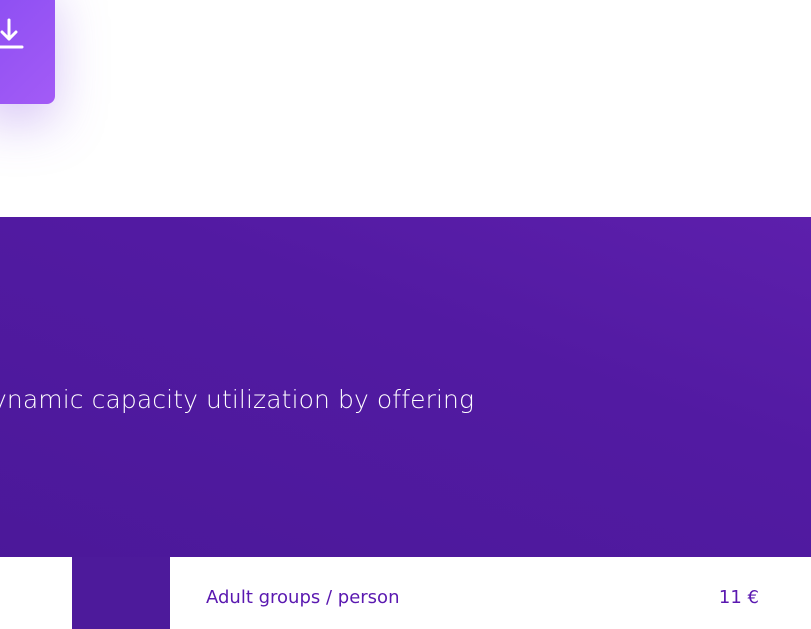 The image size is (811, 629). Describe the element at coordinates (36, 593) in the screenshot. I see `price-panel-left` at that location.